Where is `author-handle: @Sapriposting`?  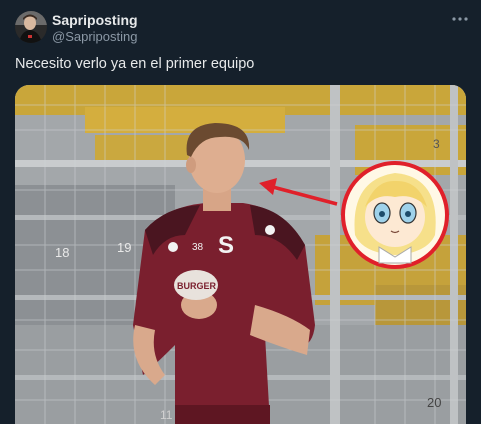
author-handle: @Sapriposting is located at coordinates (94, 36).